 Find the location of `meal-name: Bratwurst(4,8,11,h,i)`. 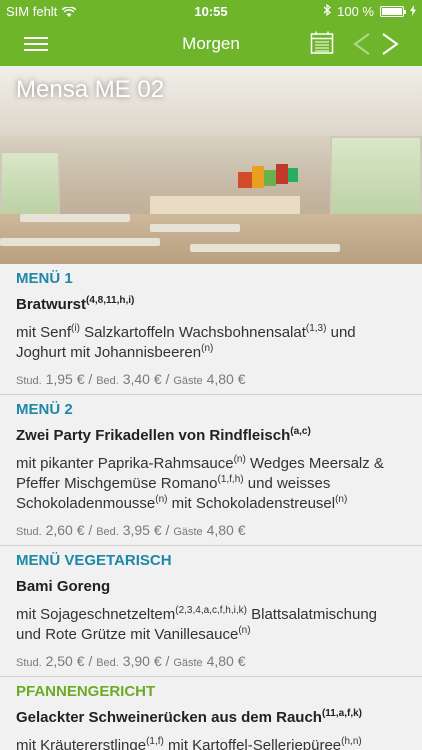

meal-name: Bratwurst(4,8,11,h,i) is located at coordinates (211, 304).